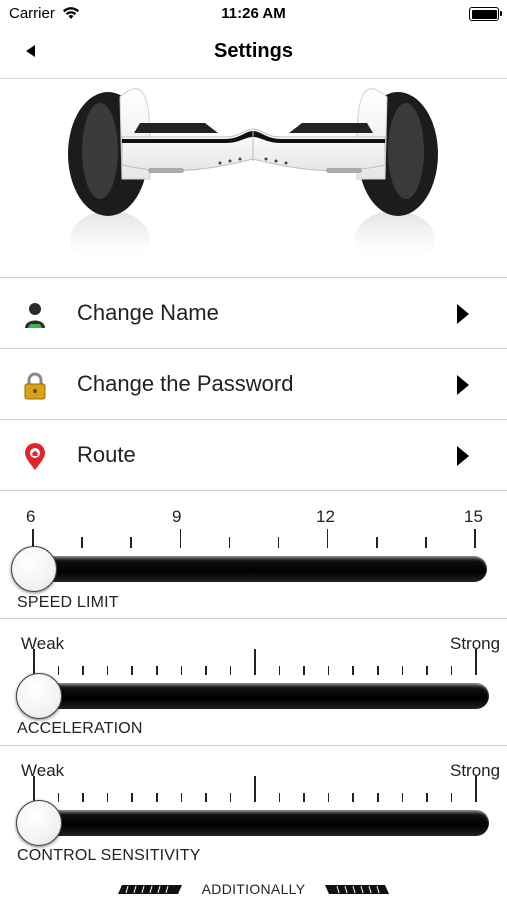  I want to click on speed-tick-label: 15, so click(473, 516).